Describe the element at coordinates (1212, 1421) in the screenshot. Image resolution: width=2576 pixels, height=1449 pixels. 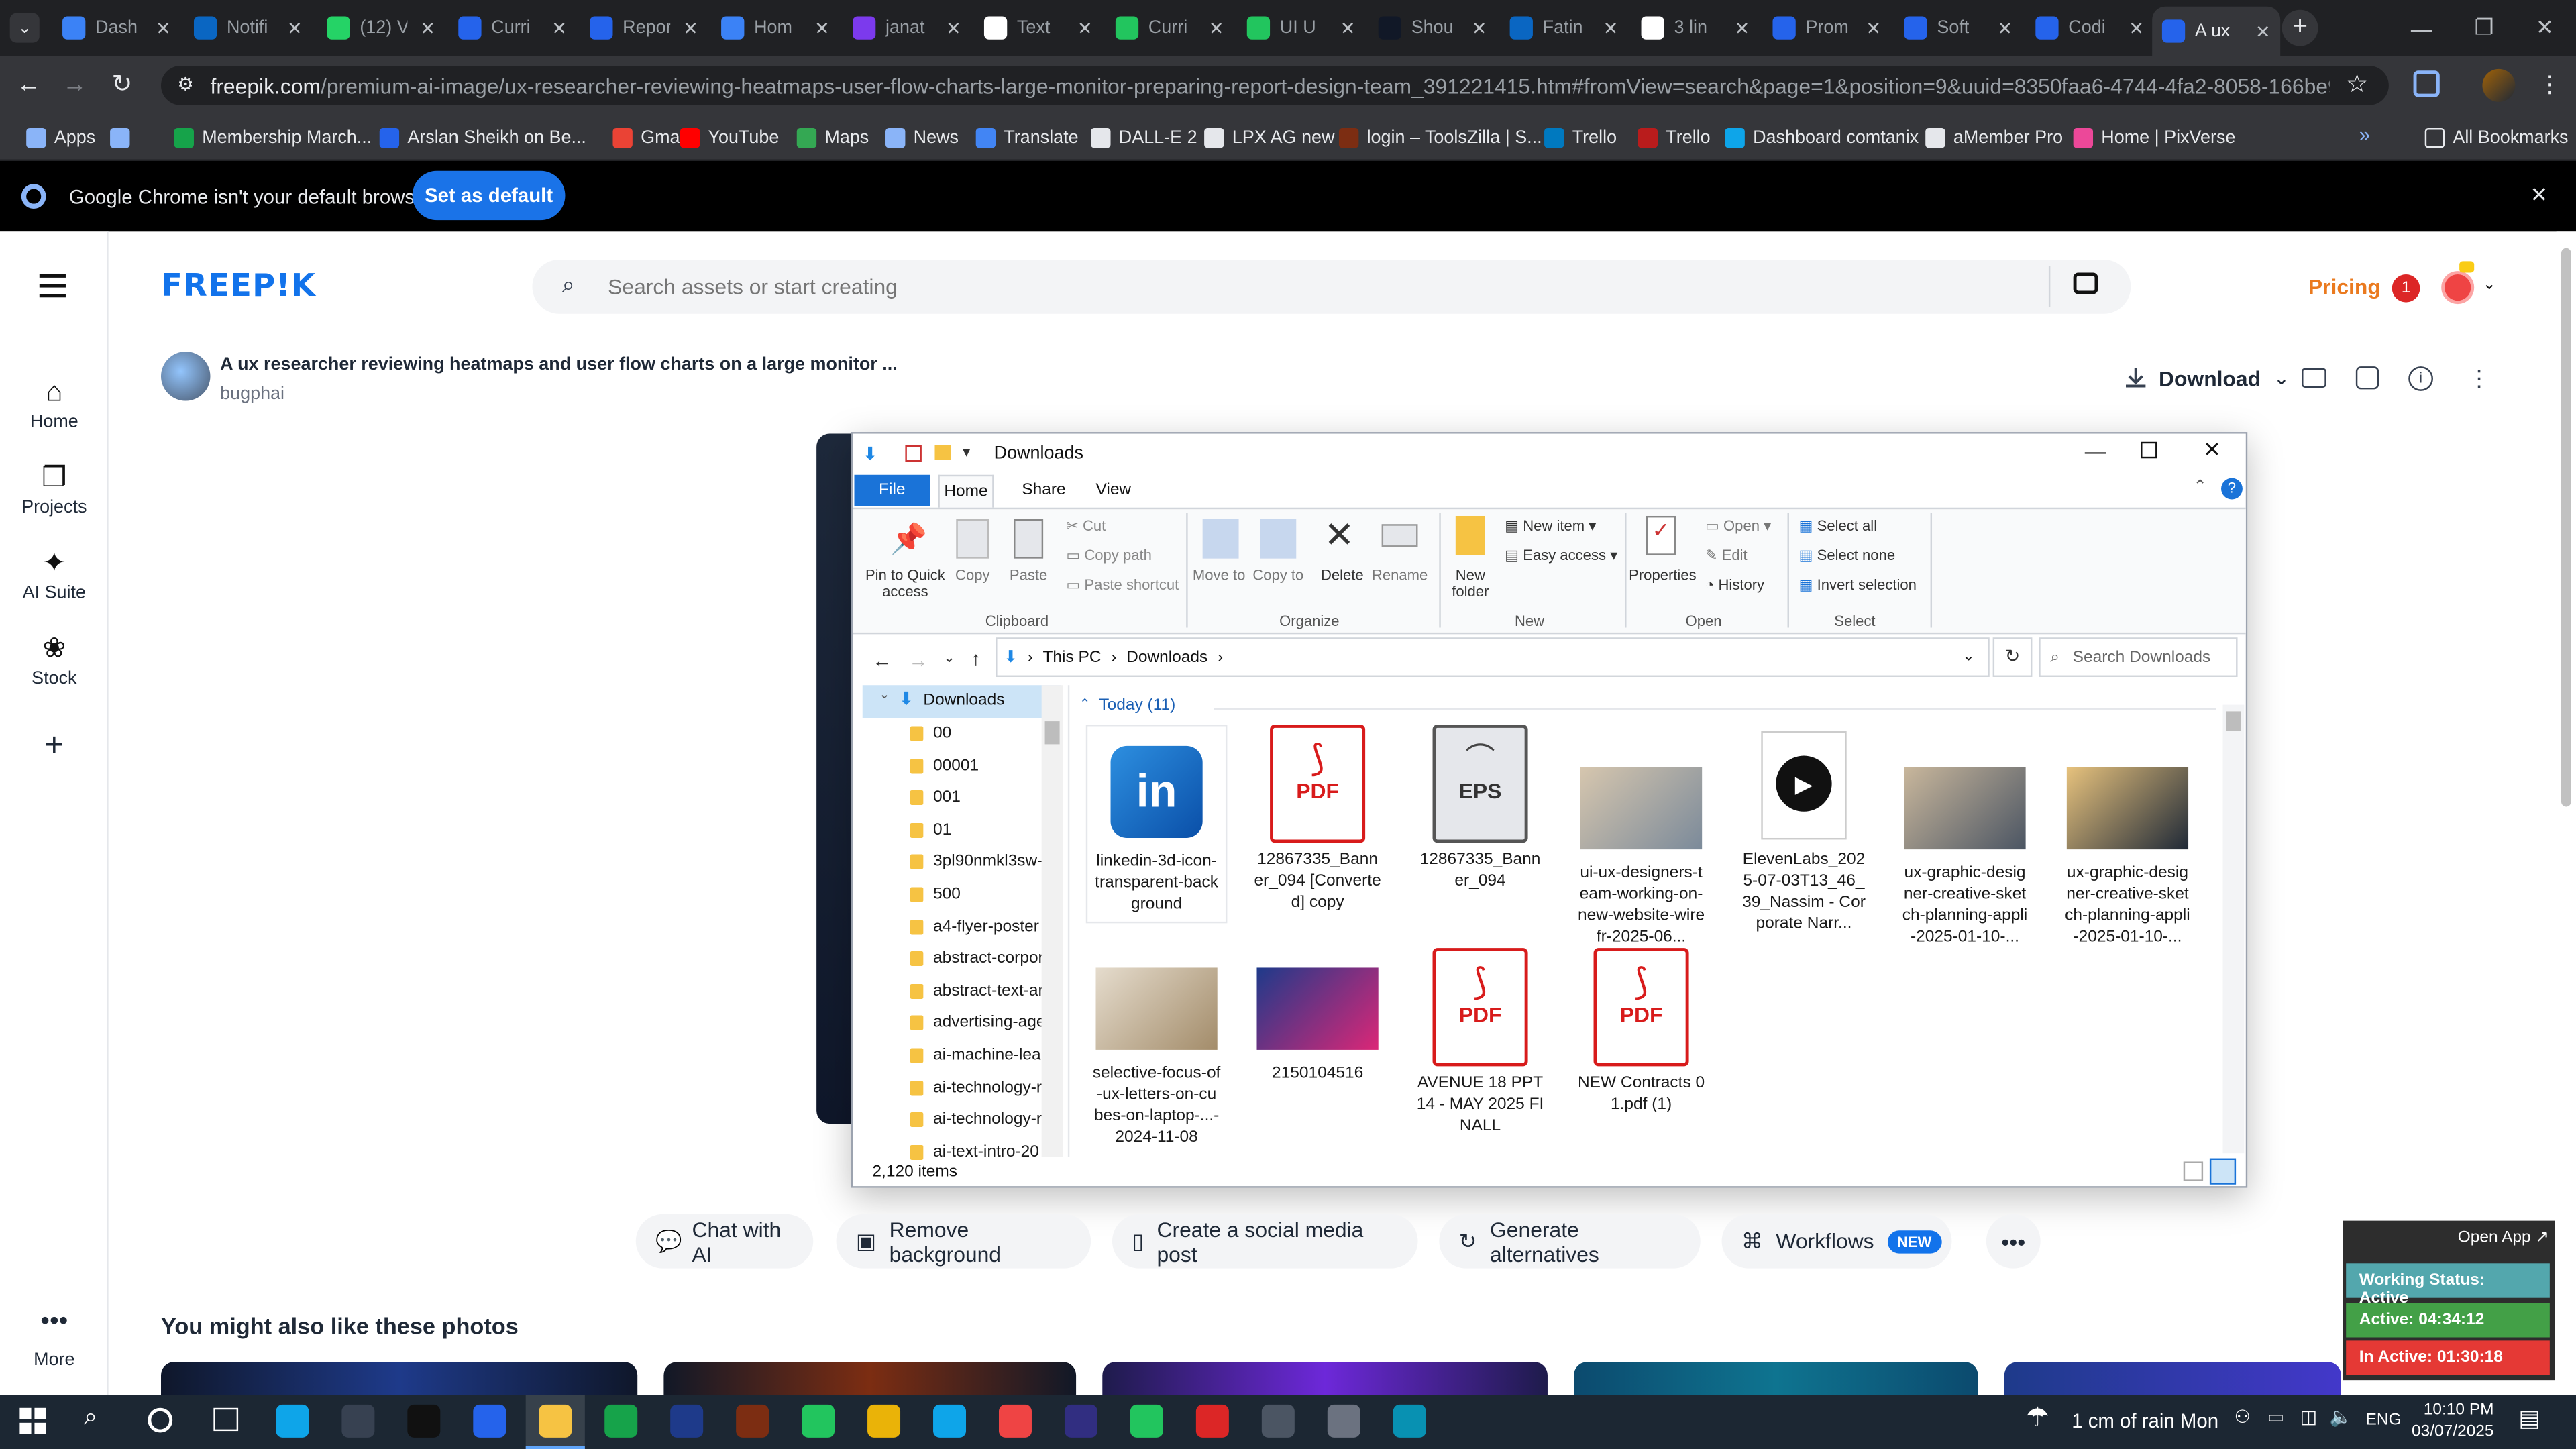
I see `acrobat-icon` at that location.